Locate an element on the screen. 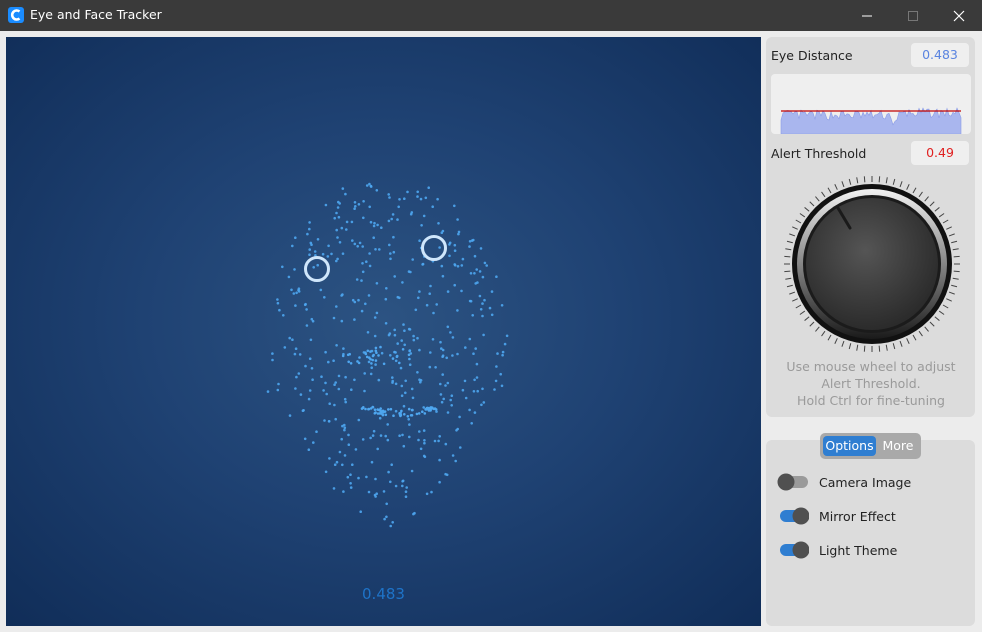 Image resolution: width=982 pixels, height=632 pixels. tab-options: Options is located at coordinates (849, 446).